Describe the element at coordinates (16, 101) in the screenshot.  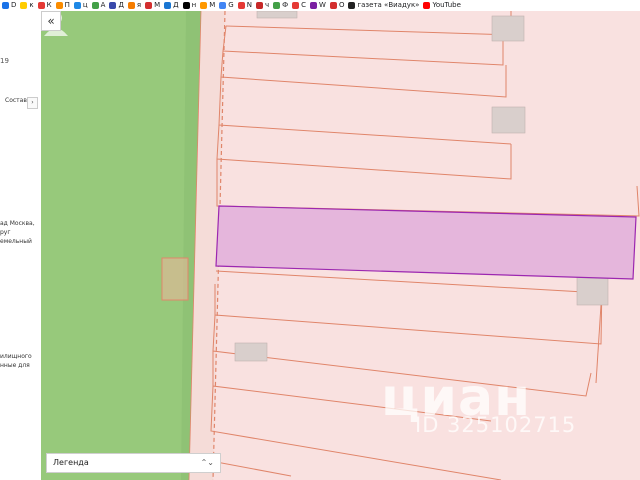
I see `structure-label: Состав` at that location.